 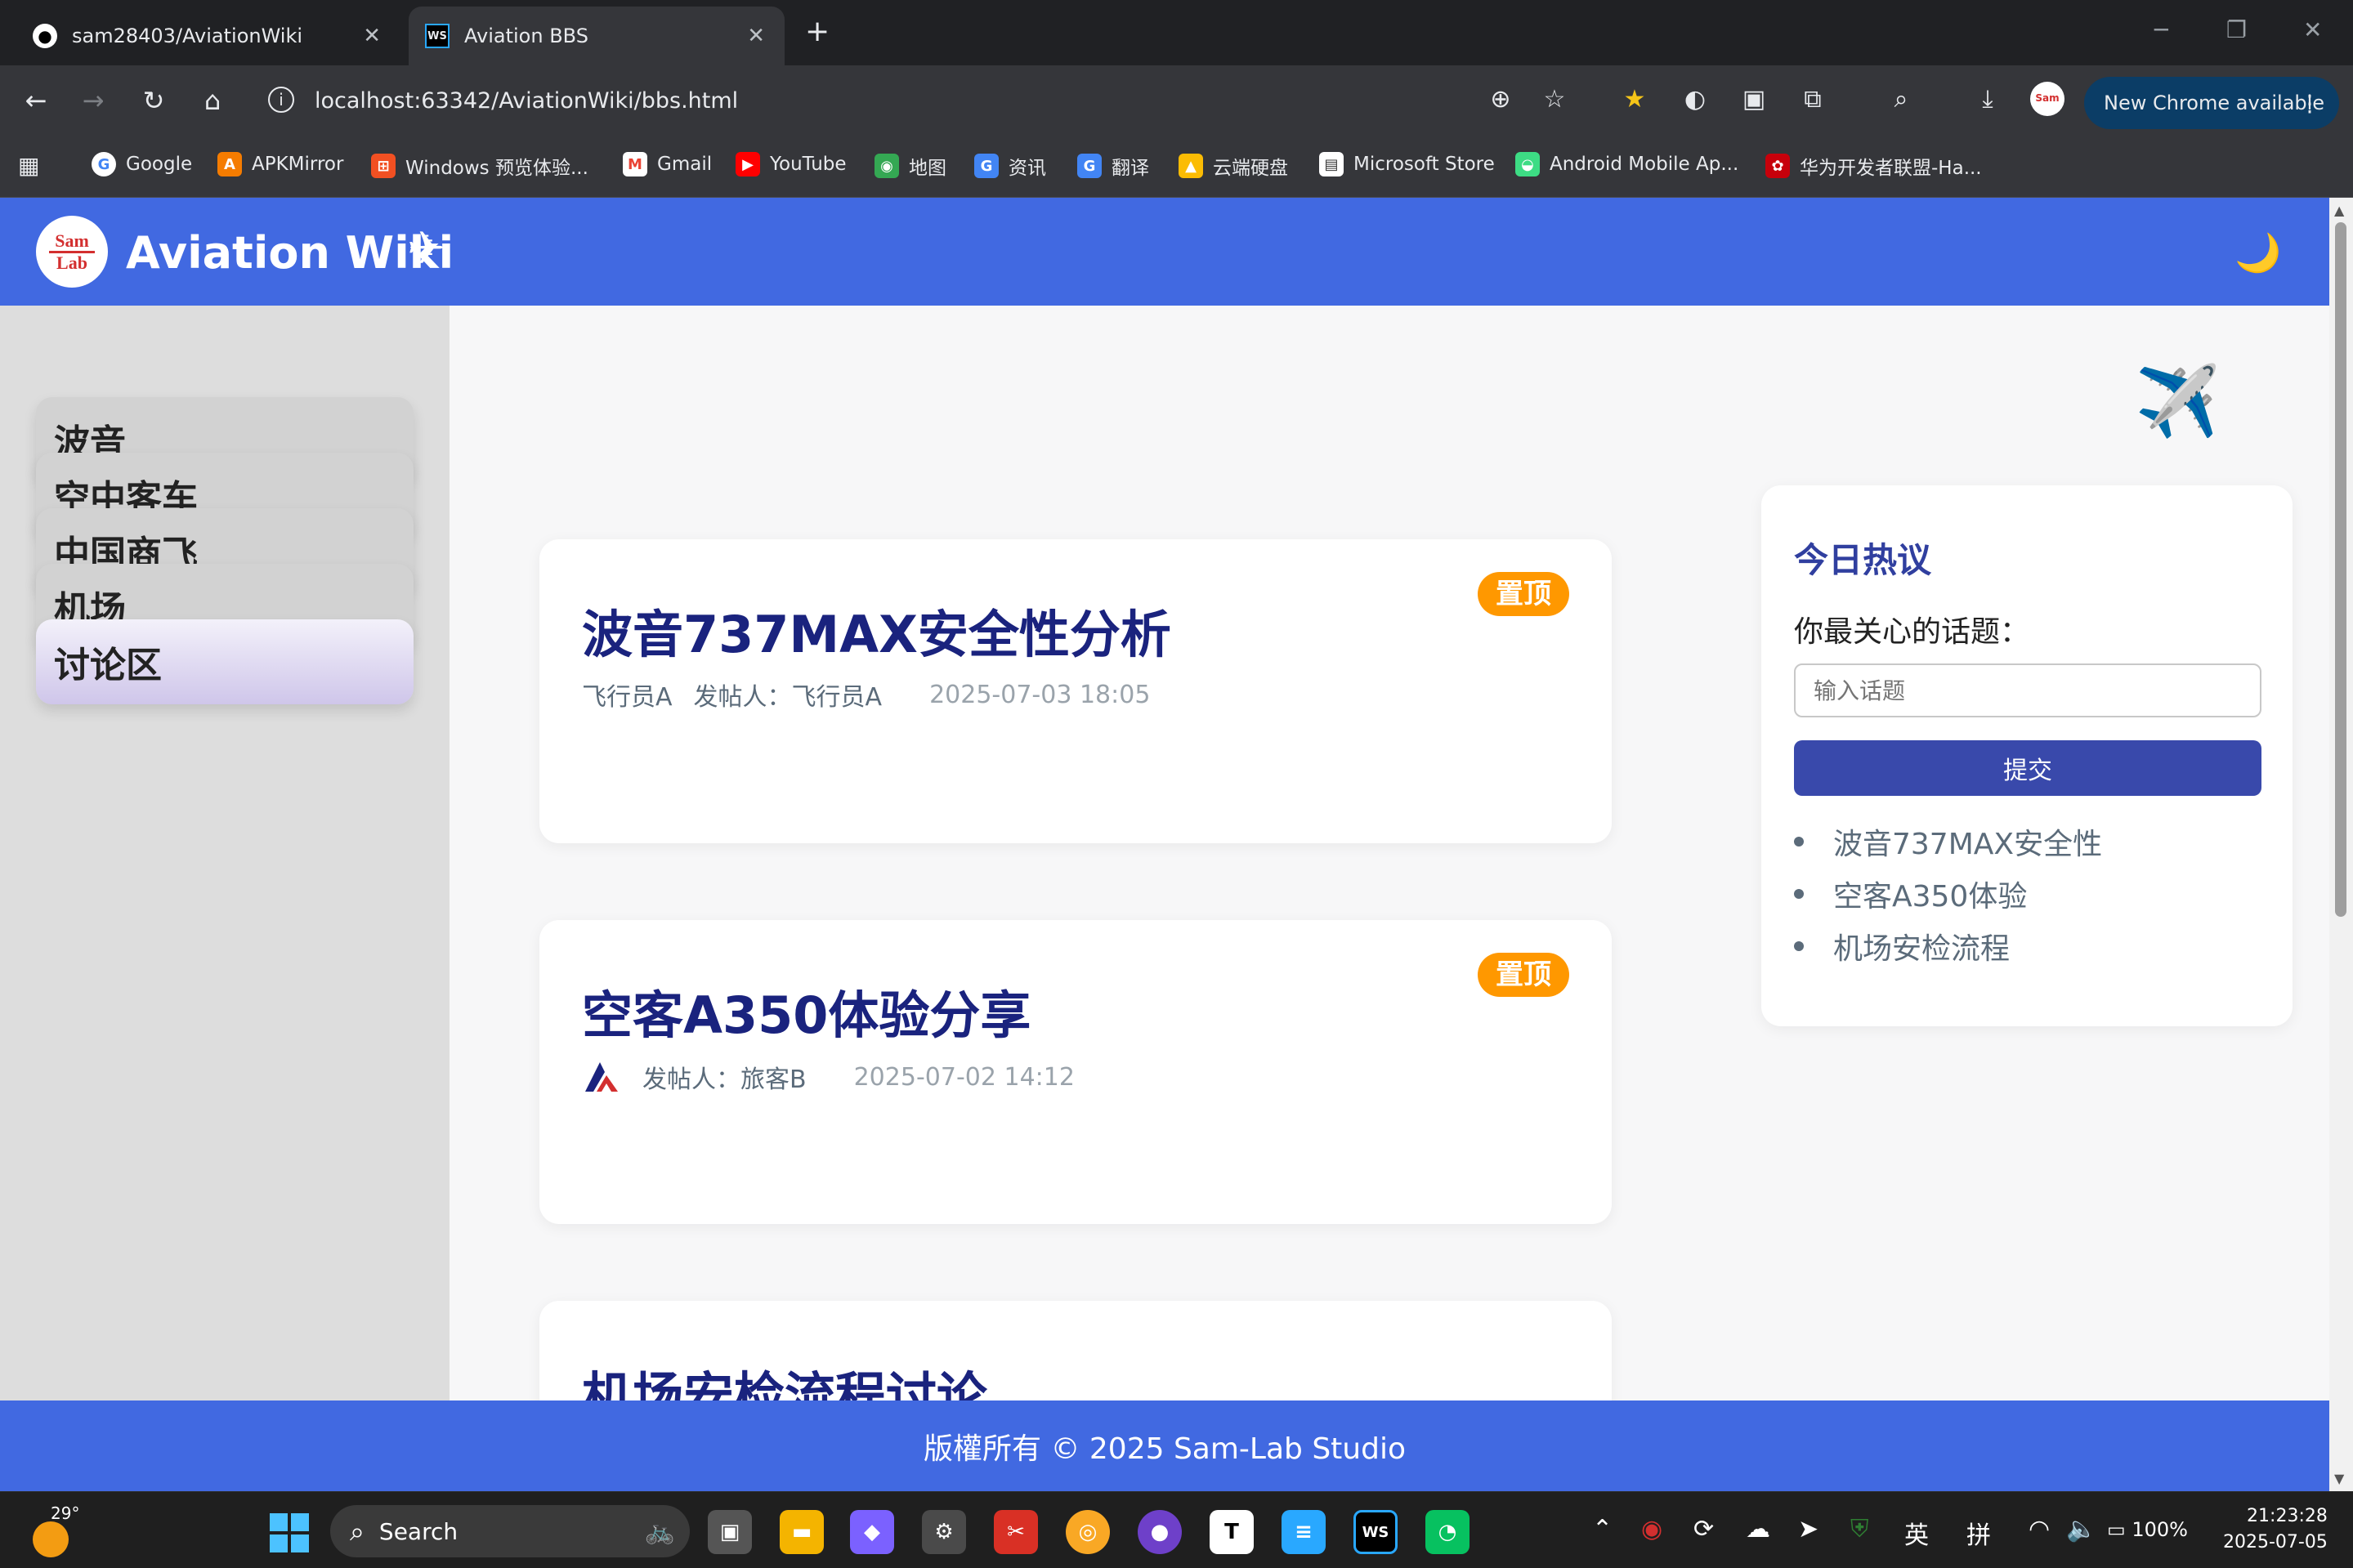 What do you see at coordinates (36, 100) in the screenshot?
I see `back-button: ←` at bounding box center [36, 100].